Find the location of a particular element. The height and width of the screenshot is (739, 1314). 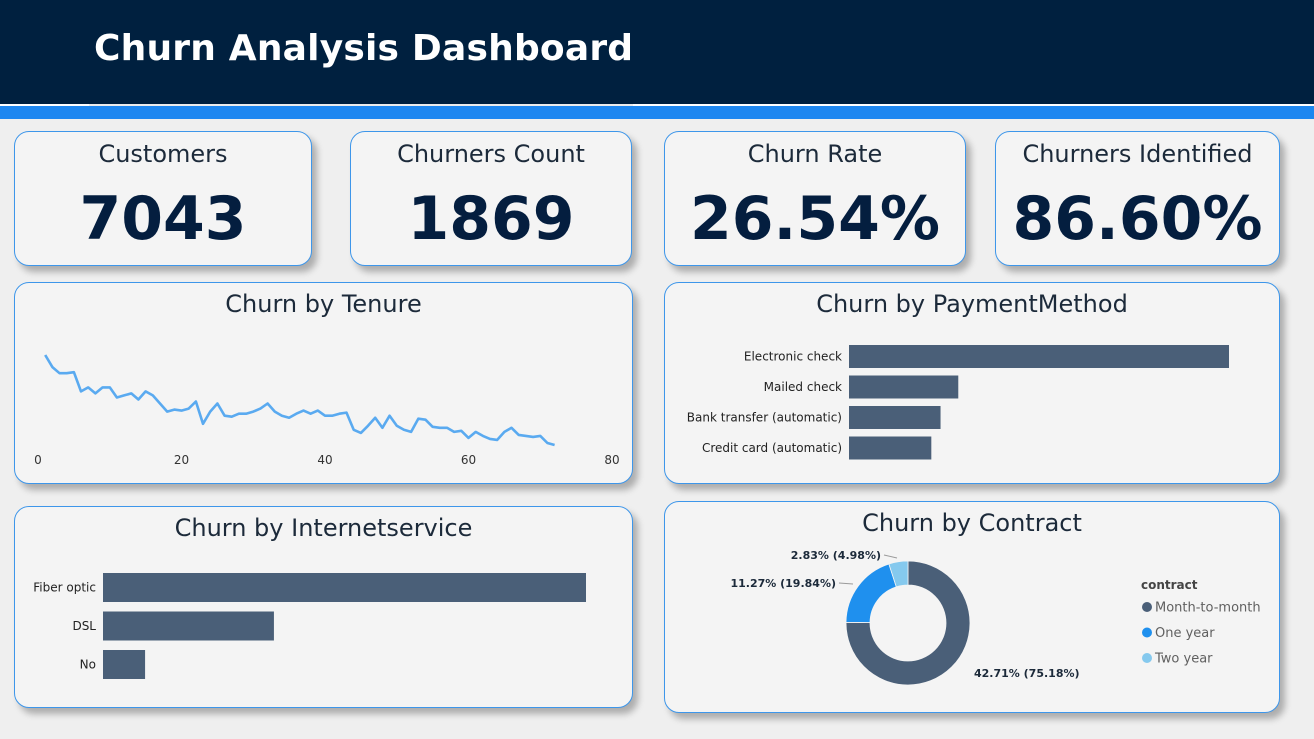

legend-item: Two year is located at coordinates (1183, 659).